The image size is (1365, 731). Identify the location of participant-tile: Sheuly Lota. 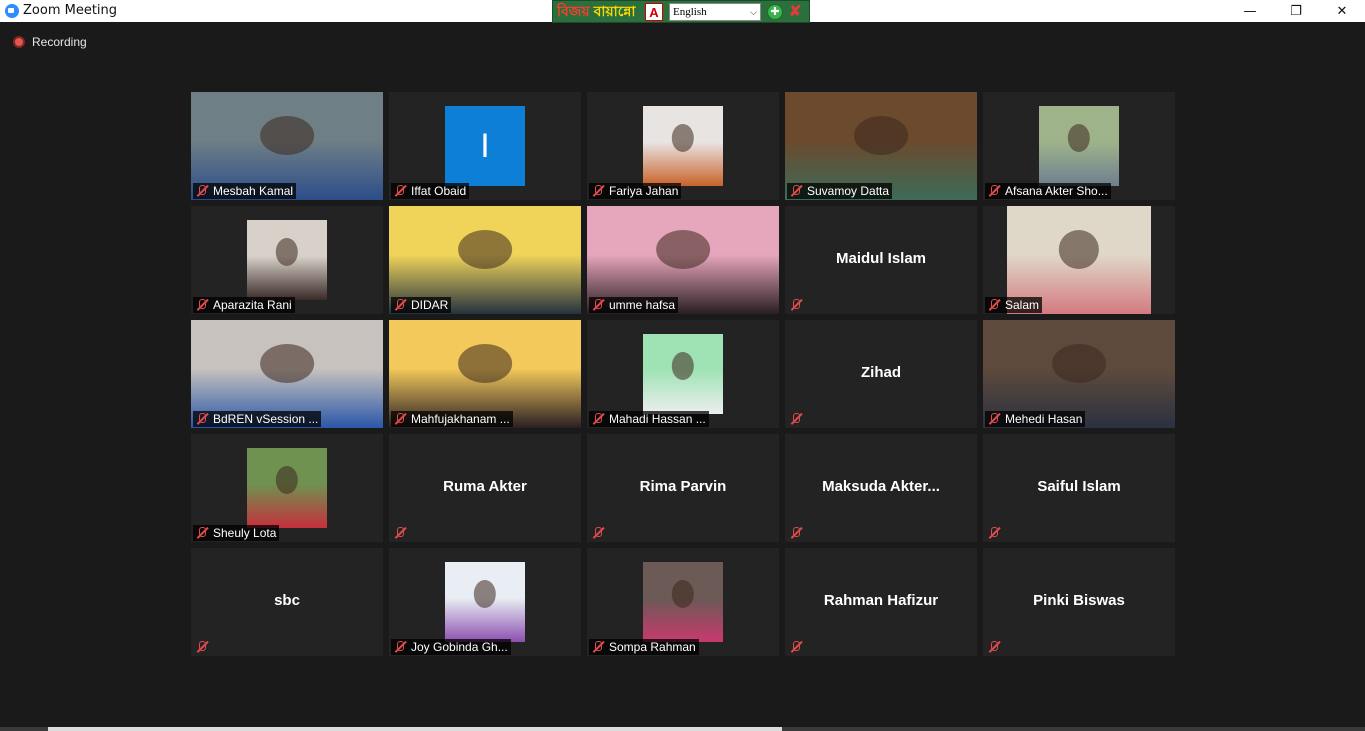
(287, 488).